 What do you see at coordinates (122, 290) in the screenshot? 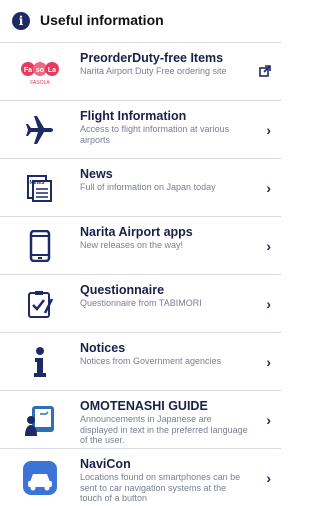
I see `item-name: Questionnaire` at bounding box center [122, 290].